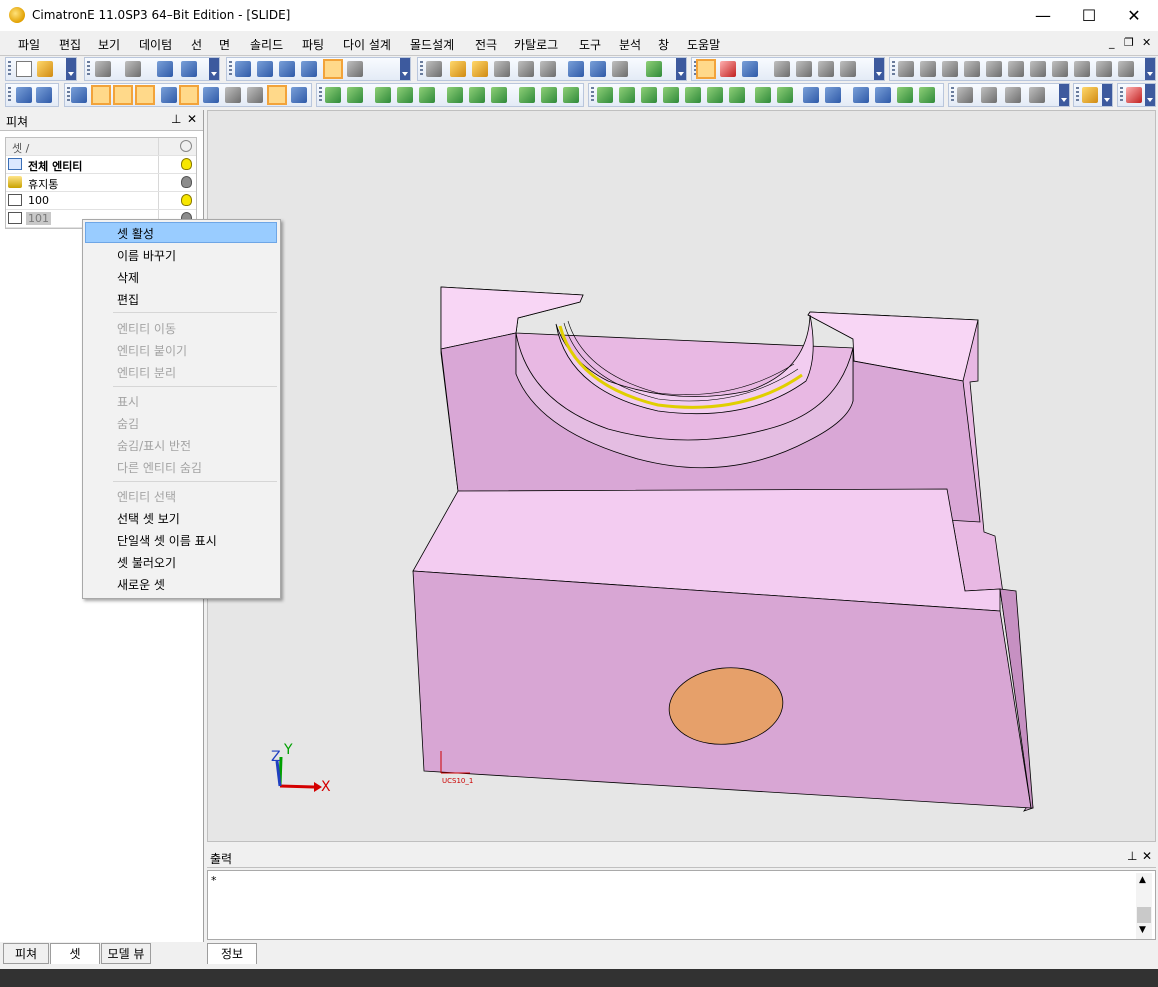 The width and height of the screenshot is (1158, 987). What do you see at coordinates (1104, 69) in the screenshot?
I see `pointer-icon` at bounding box center [1104, 69].